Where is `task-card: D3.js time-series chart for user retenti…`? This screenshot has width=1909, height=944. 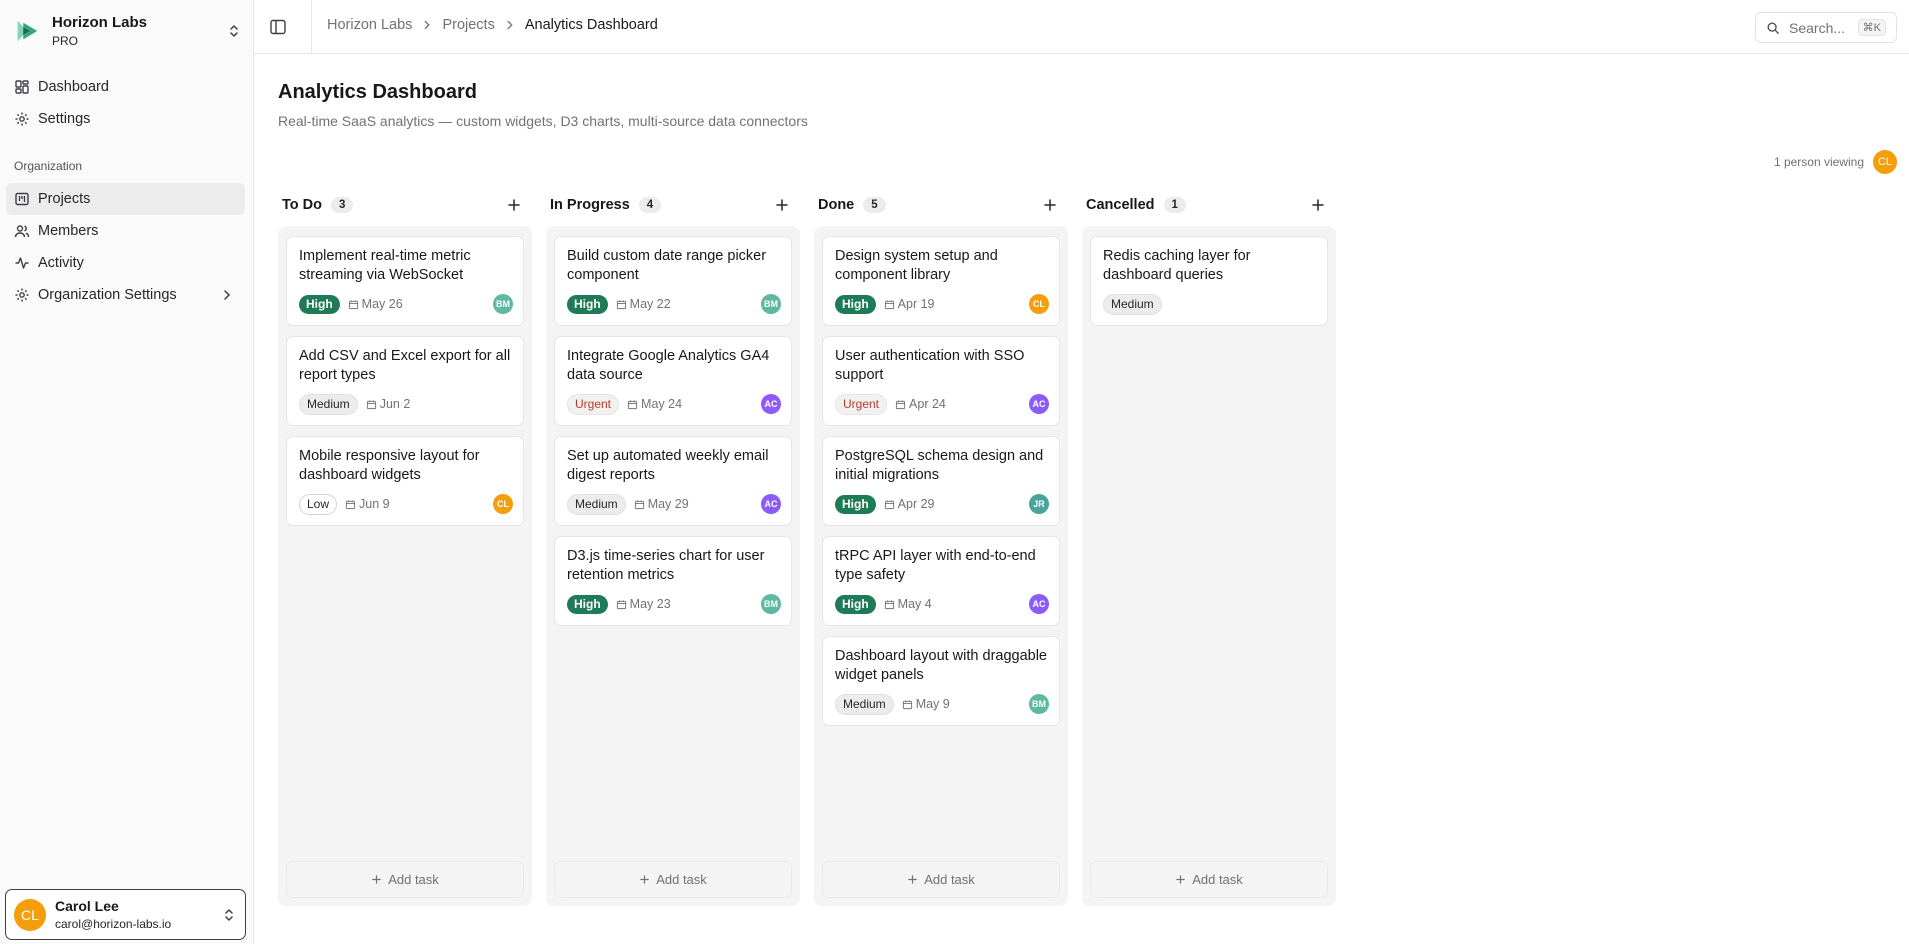 task-card: D3.js time-series chart for user retenti… is located at coordinates (673, 581).